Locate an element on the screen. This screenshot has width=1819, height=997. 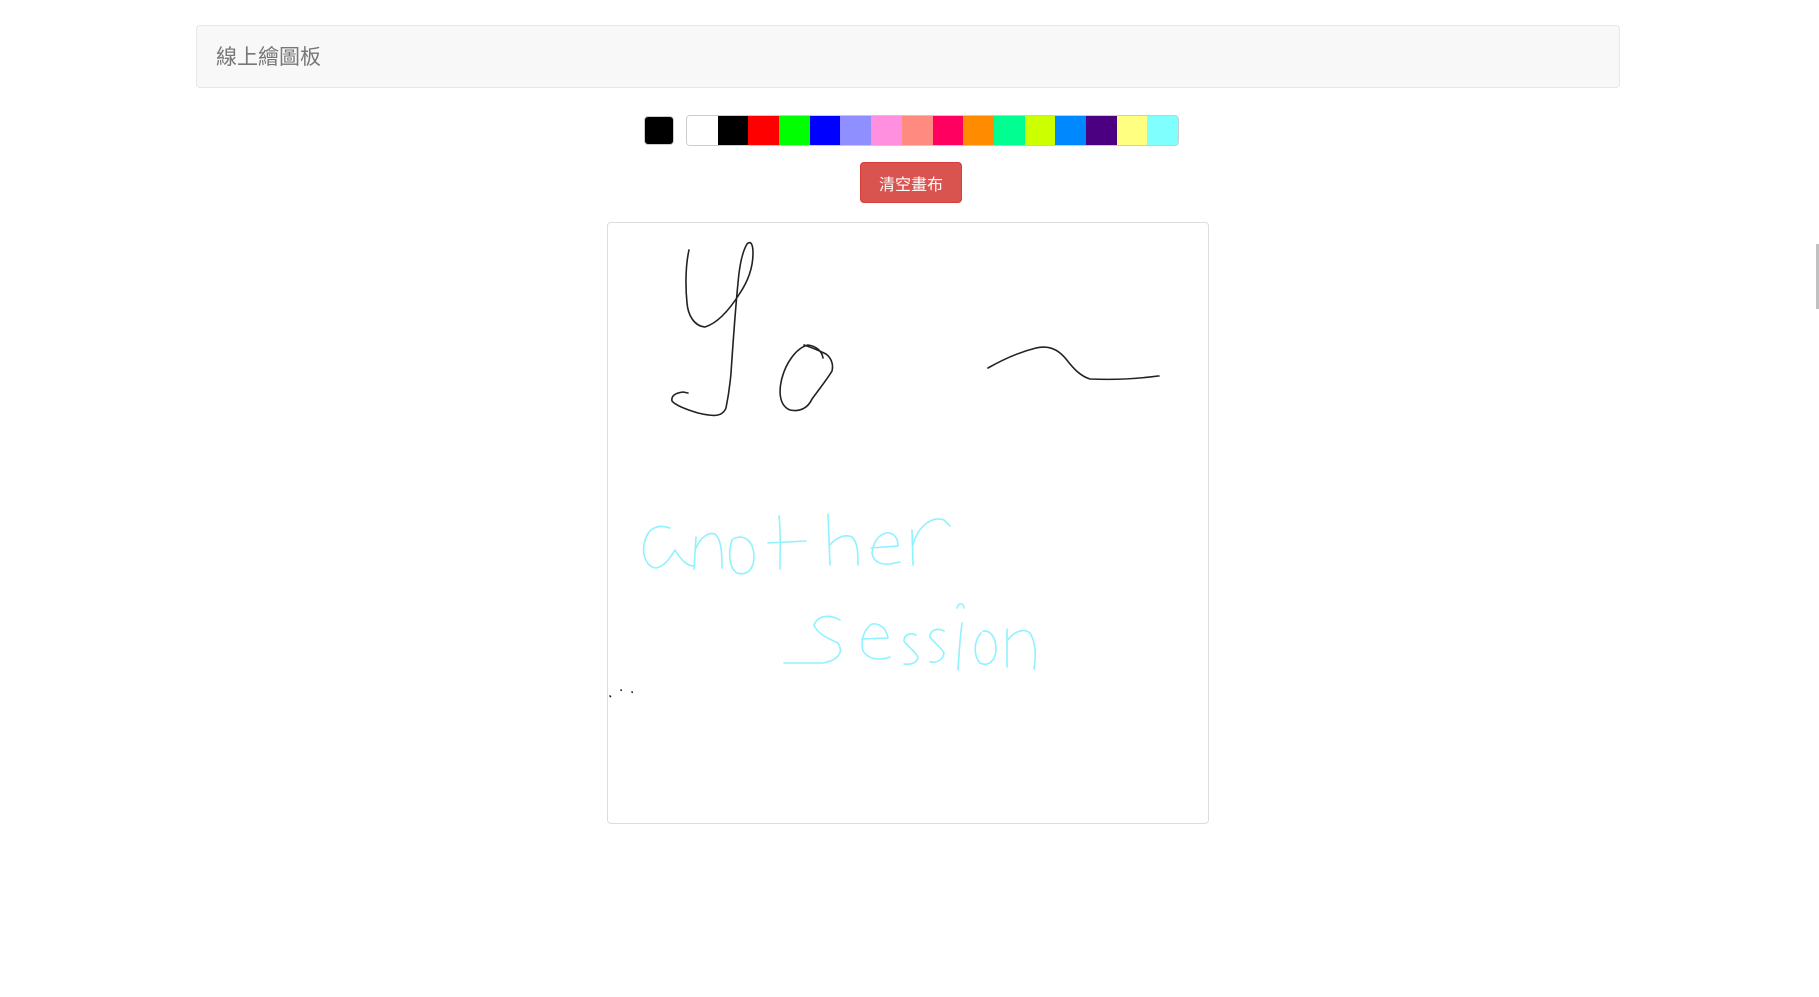
color-swatch-periwinkle is located at coordinates (856, 130).